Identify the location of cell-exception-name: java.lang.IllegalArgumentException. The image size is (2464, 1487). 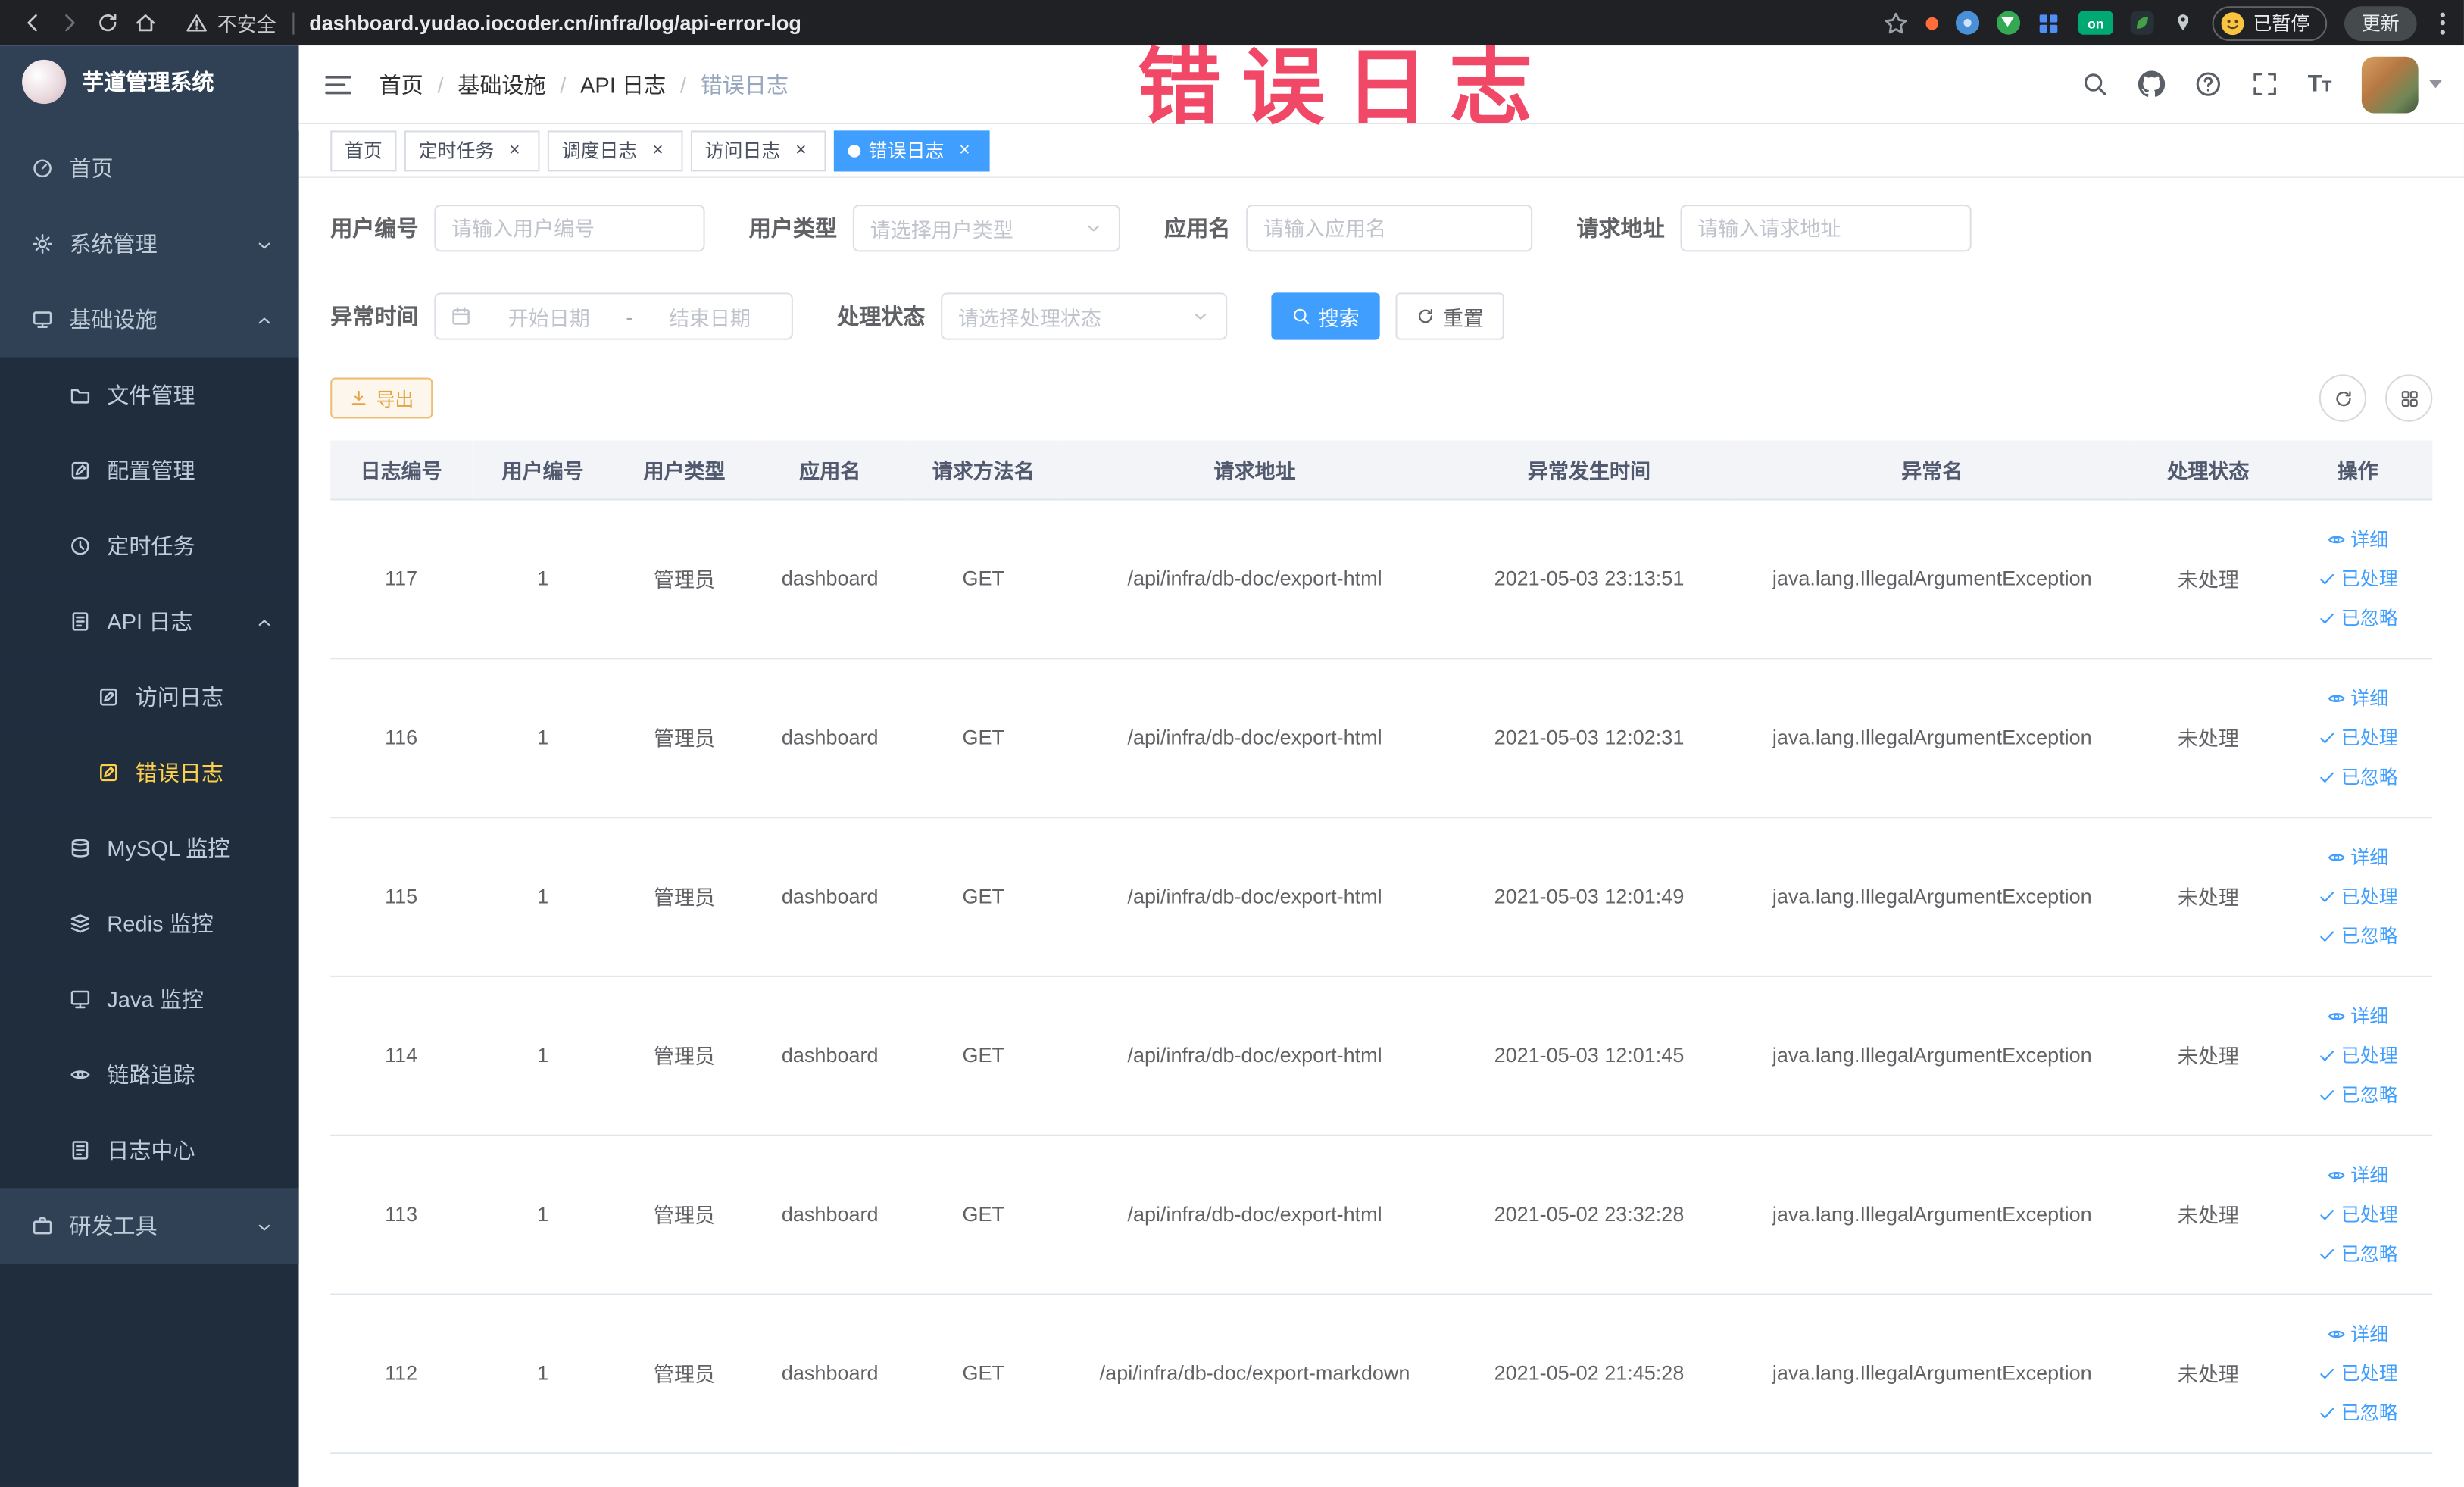
(1932, 1055).